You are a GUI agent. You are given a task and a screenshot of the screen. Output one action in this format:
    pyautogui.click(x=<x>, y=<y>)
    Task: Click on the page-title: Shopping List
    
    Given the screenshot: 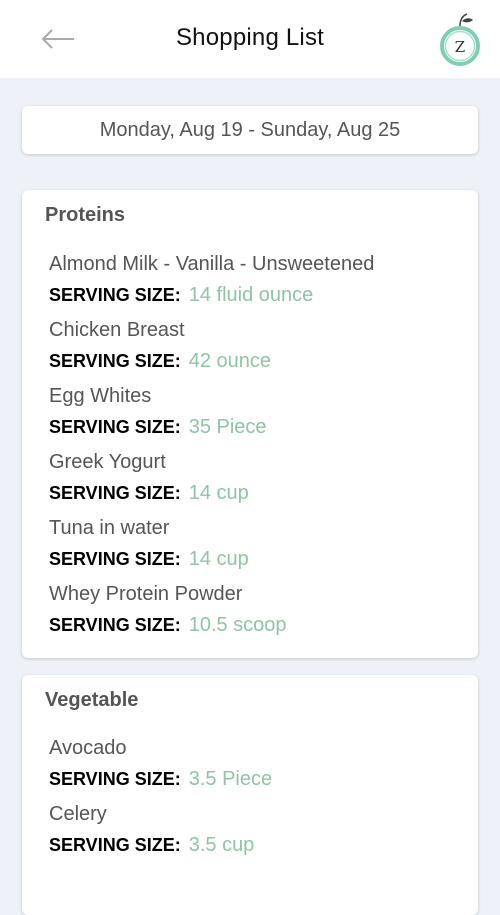 What is the action you would take?
    pyautogui.click(x=250, y=37)
    